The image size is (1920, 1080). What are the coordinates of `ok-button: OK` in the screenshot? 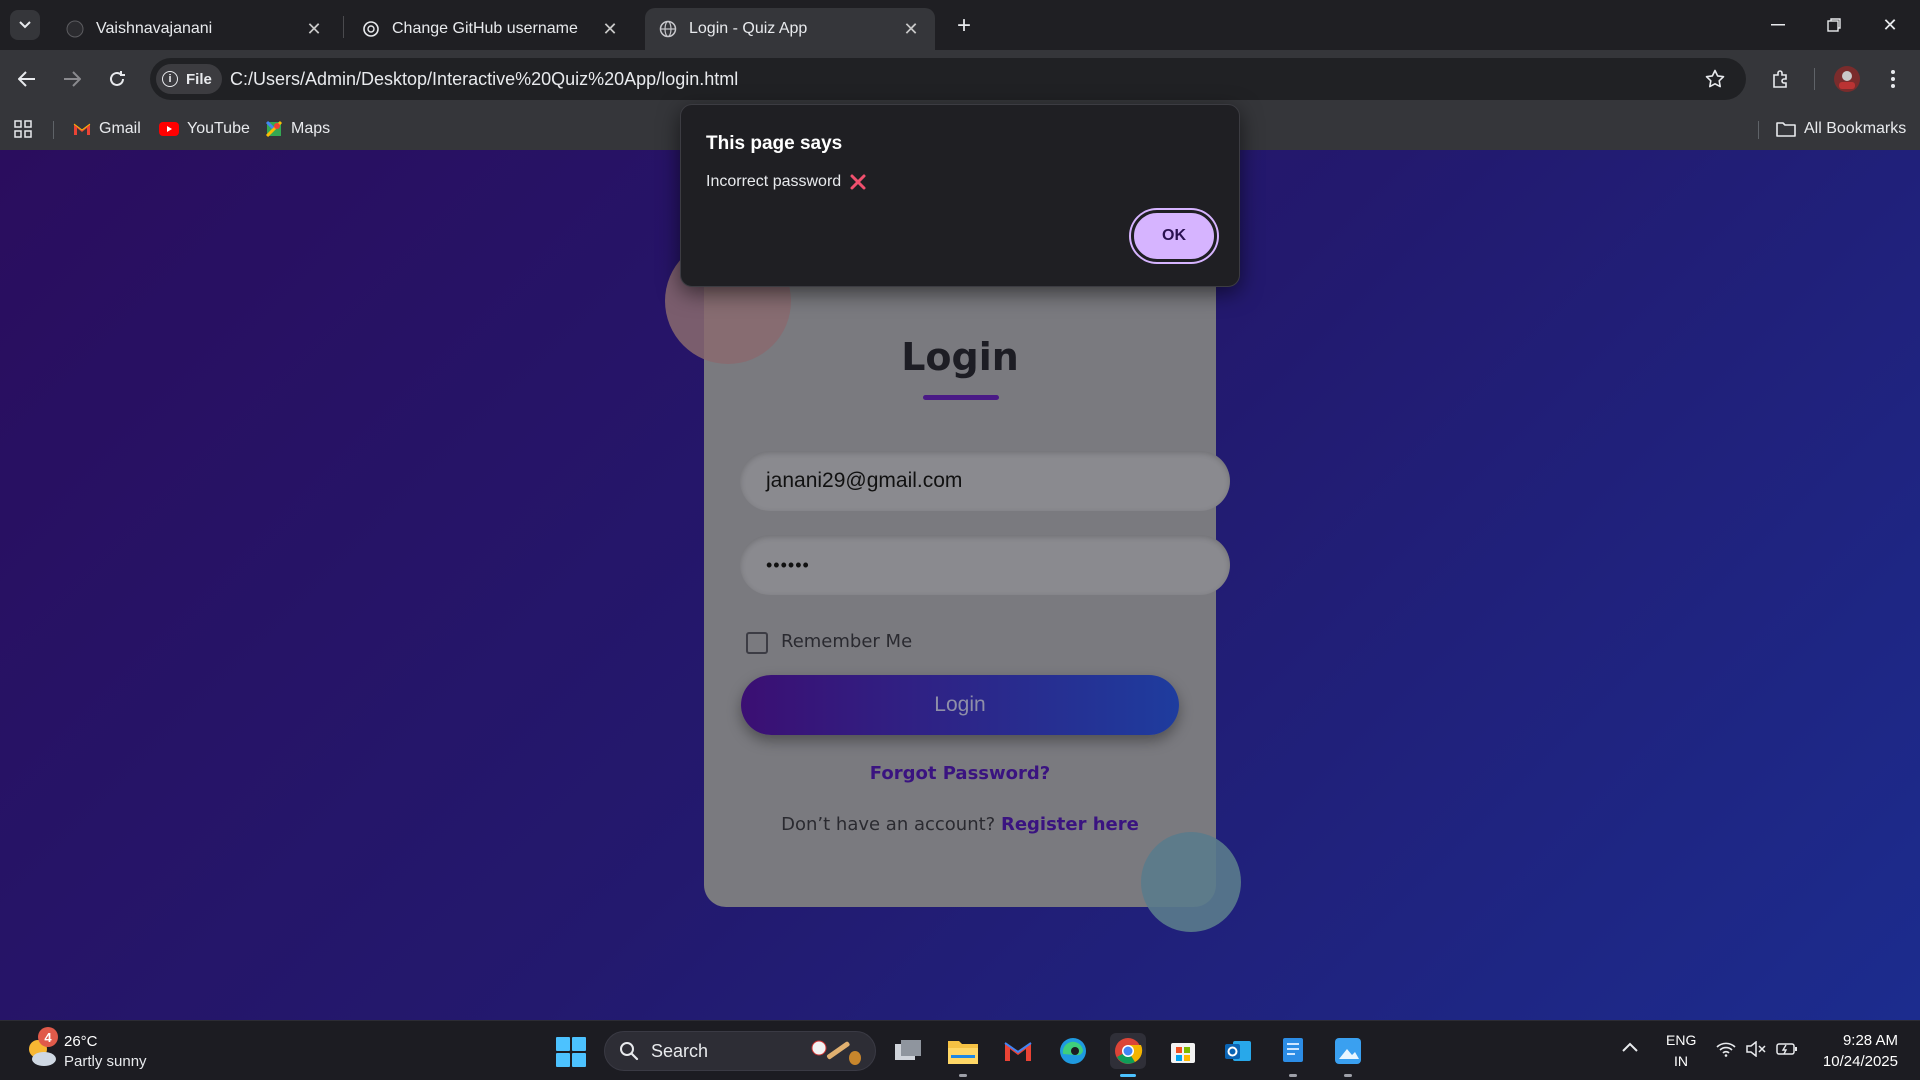 It's located at (1174, 236).